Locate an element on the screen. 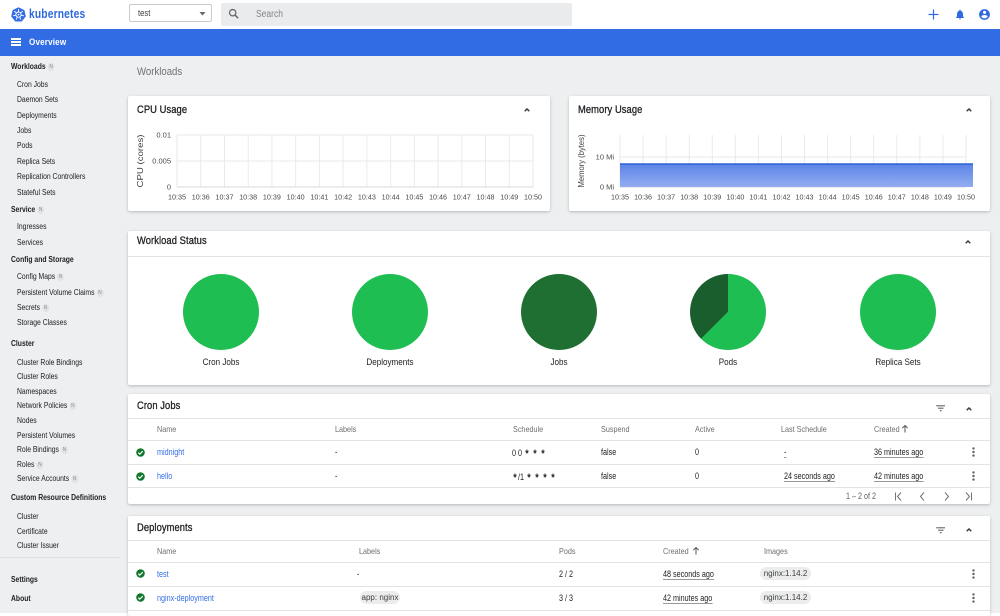  svg-text: 10 Mi is located at coordinates (605, 157).